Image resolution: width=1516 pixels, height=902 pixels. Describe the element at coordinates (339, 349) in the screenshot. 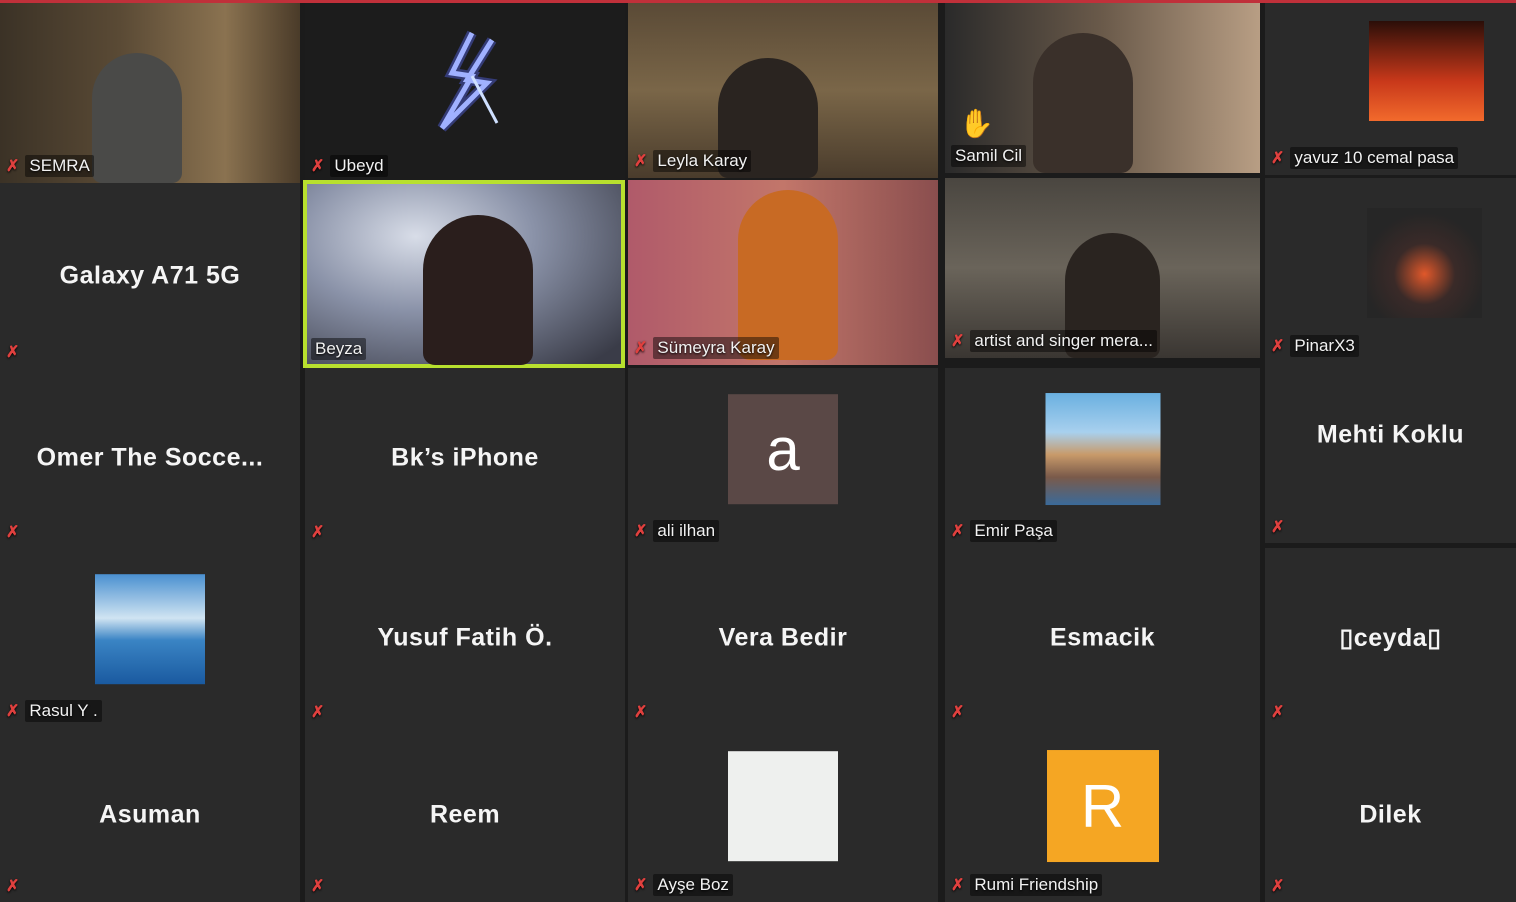

I see `participant-name-label: Beyza` at that location.